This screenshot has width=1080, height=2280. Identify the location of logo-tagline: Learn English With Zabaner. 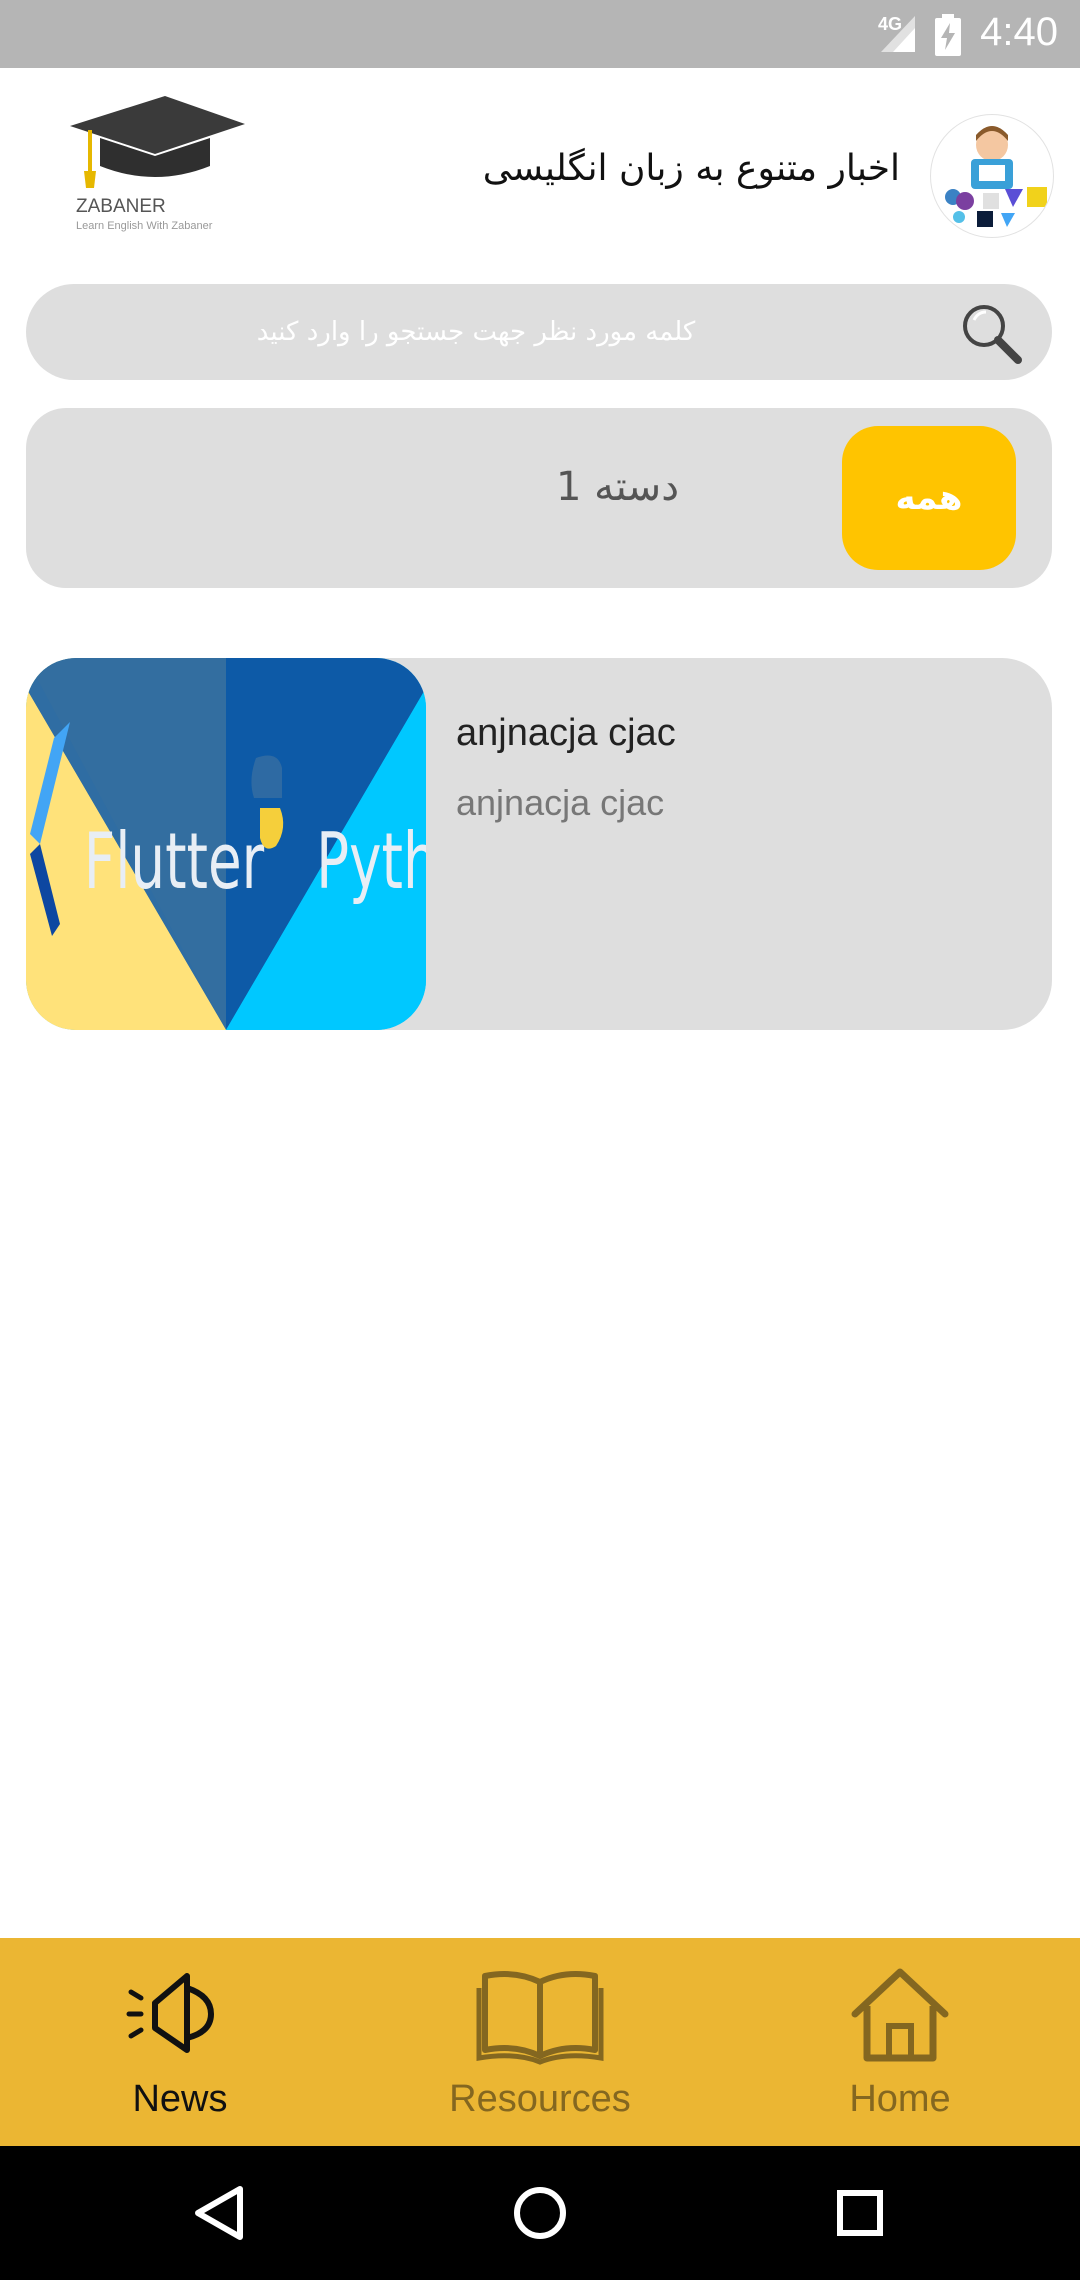
(144, 226).